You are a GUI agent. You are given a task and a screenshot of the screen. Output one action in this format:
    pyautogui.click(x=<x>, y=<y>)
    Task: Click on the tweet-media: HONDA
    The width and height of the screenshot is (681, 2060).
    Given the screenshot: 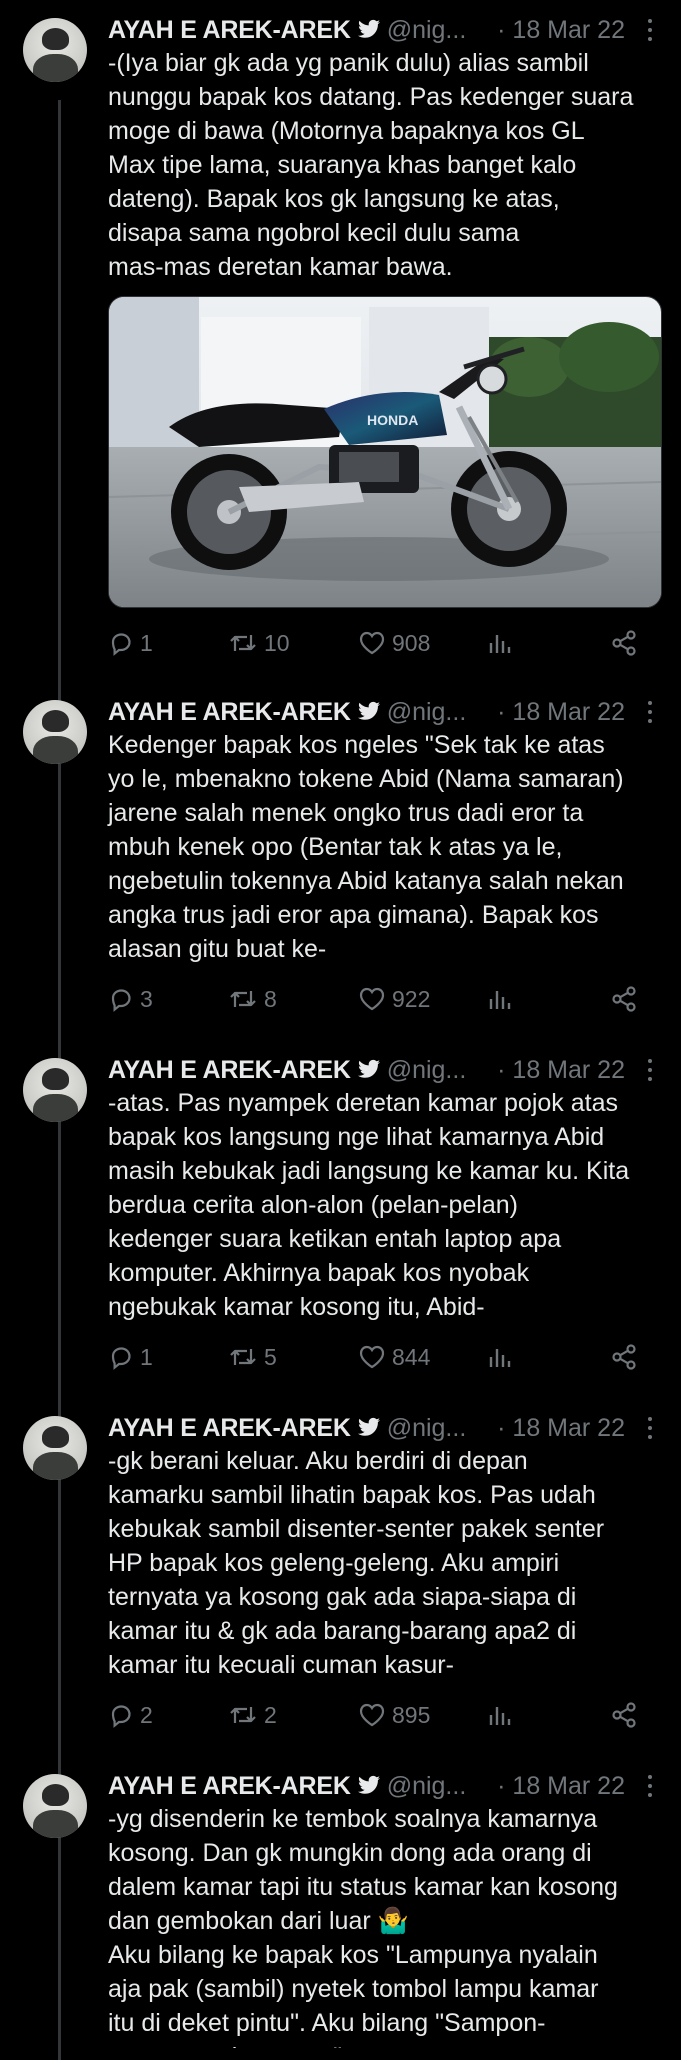 What is the action you would take?
    pyautogui.click(x=385, y=452)
    